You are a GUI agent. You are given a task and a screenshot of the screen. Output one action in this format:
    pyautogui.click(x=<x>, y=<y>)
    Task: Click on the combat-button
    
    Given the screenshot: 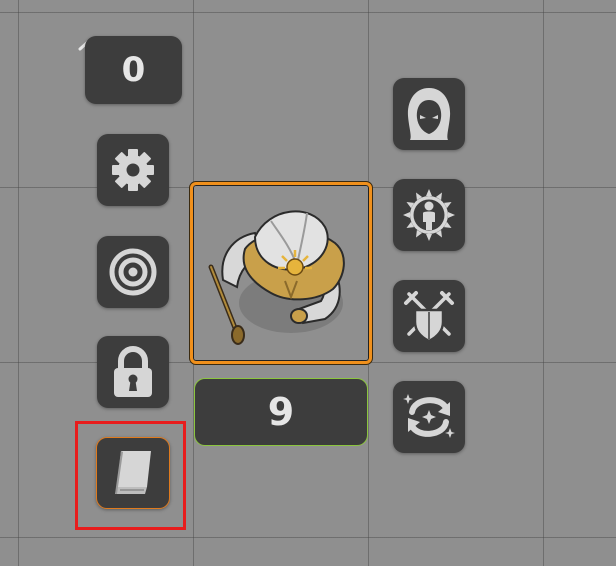 What is the action you would take?
    pyautogui.click(x=429, y=316)
    